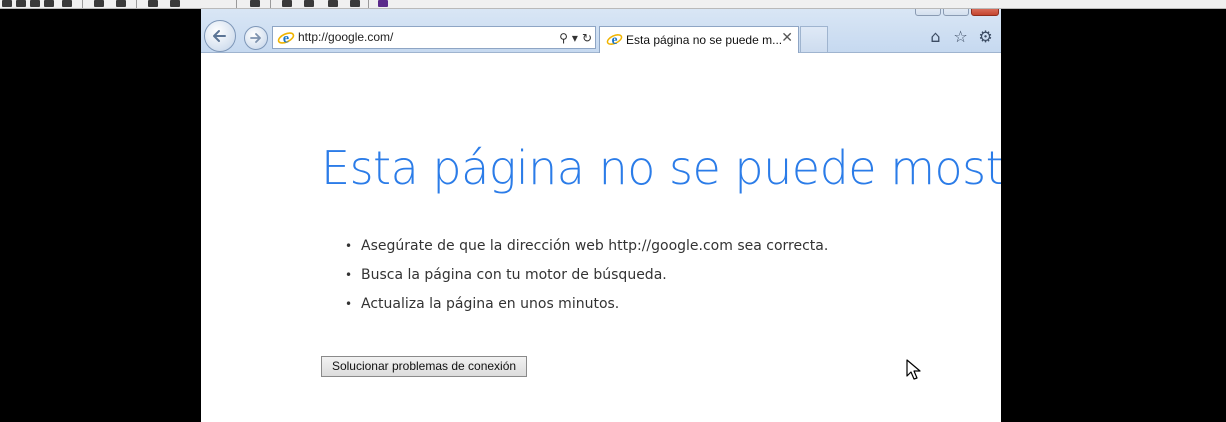 The height and width of the screenshot is (422, 1226). I want to click on refresh-icon: ↻, so click(587, 38).